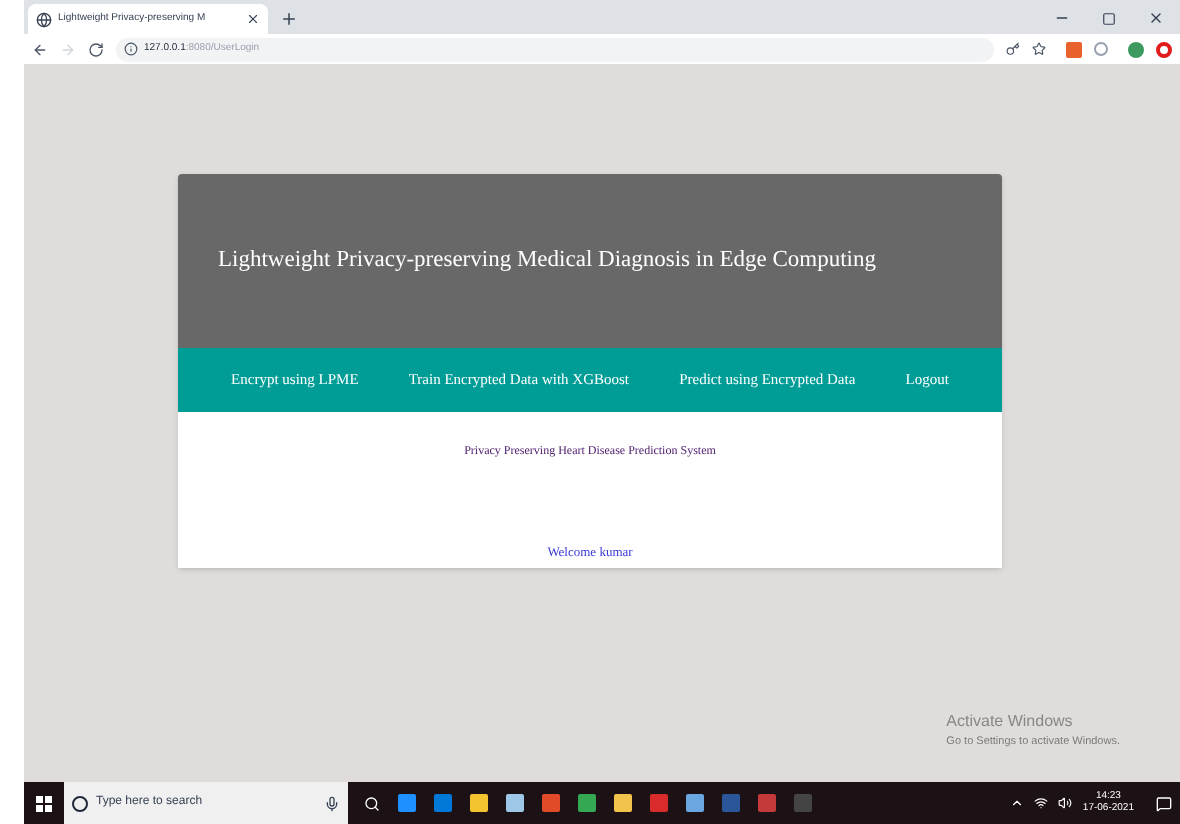 The image size is (1180, 824). Describe the element at coordinates (40, 49) in the screenshot. I see `back-icon` at that location.